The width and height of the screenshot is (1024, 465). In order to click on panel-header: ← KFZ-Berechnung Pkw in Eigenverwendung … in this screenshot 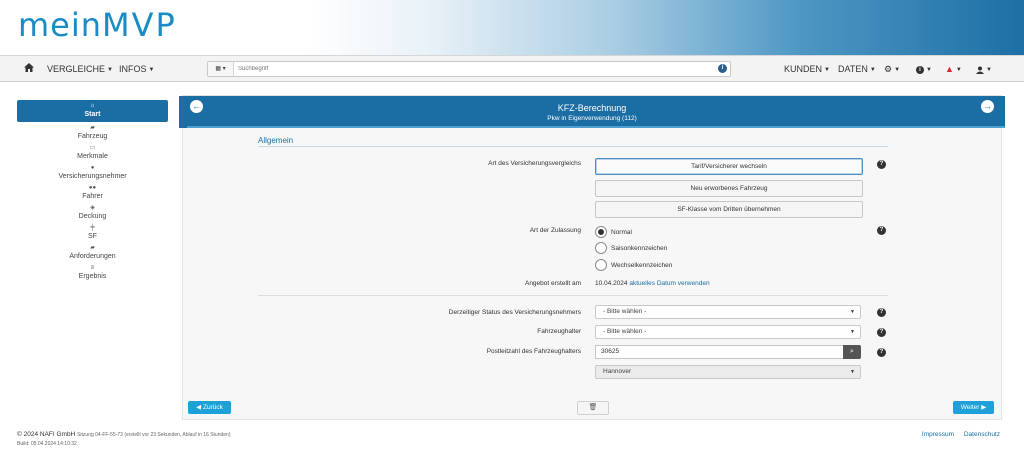, I will do `click(592, 112)`.